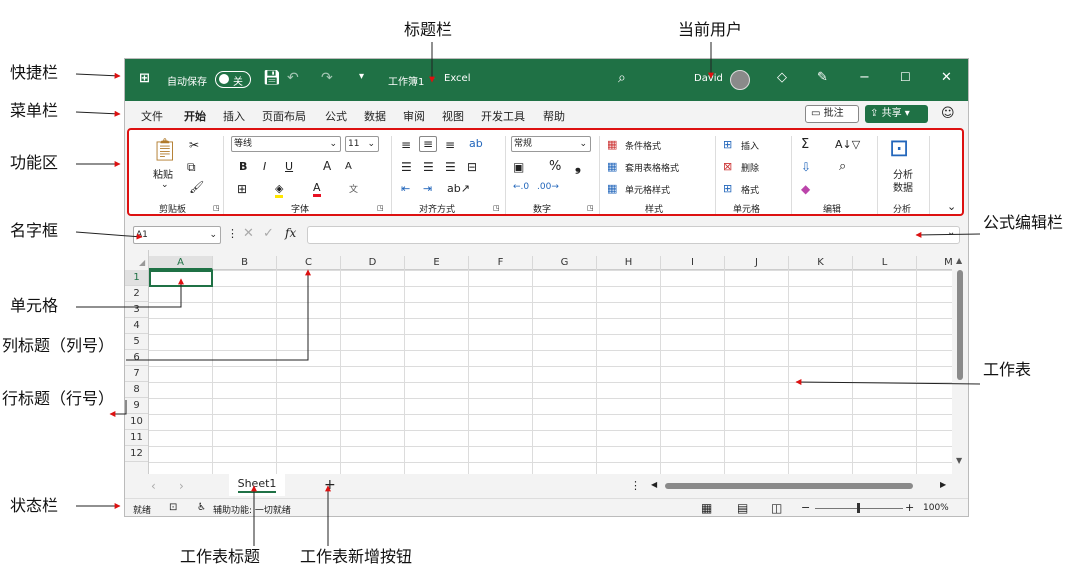 Image resolution: width=1080 pixels, height=574 pixels. What do you see at coordinates (496, 208) in the screenshot?
I see `align-launcher-icon: ◳` at bounding box center [496, 208].